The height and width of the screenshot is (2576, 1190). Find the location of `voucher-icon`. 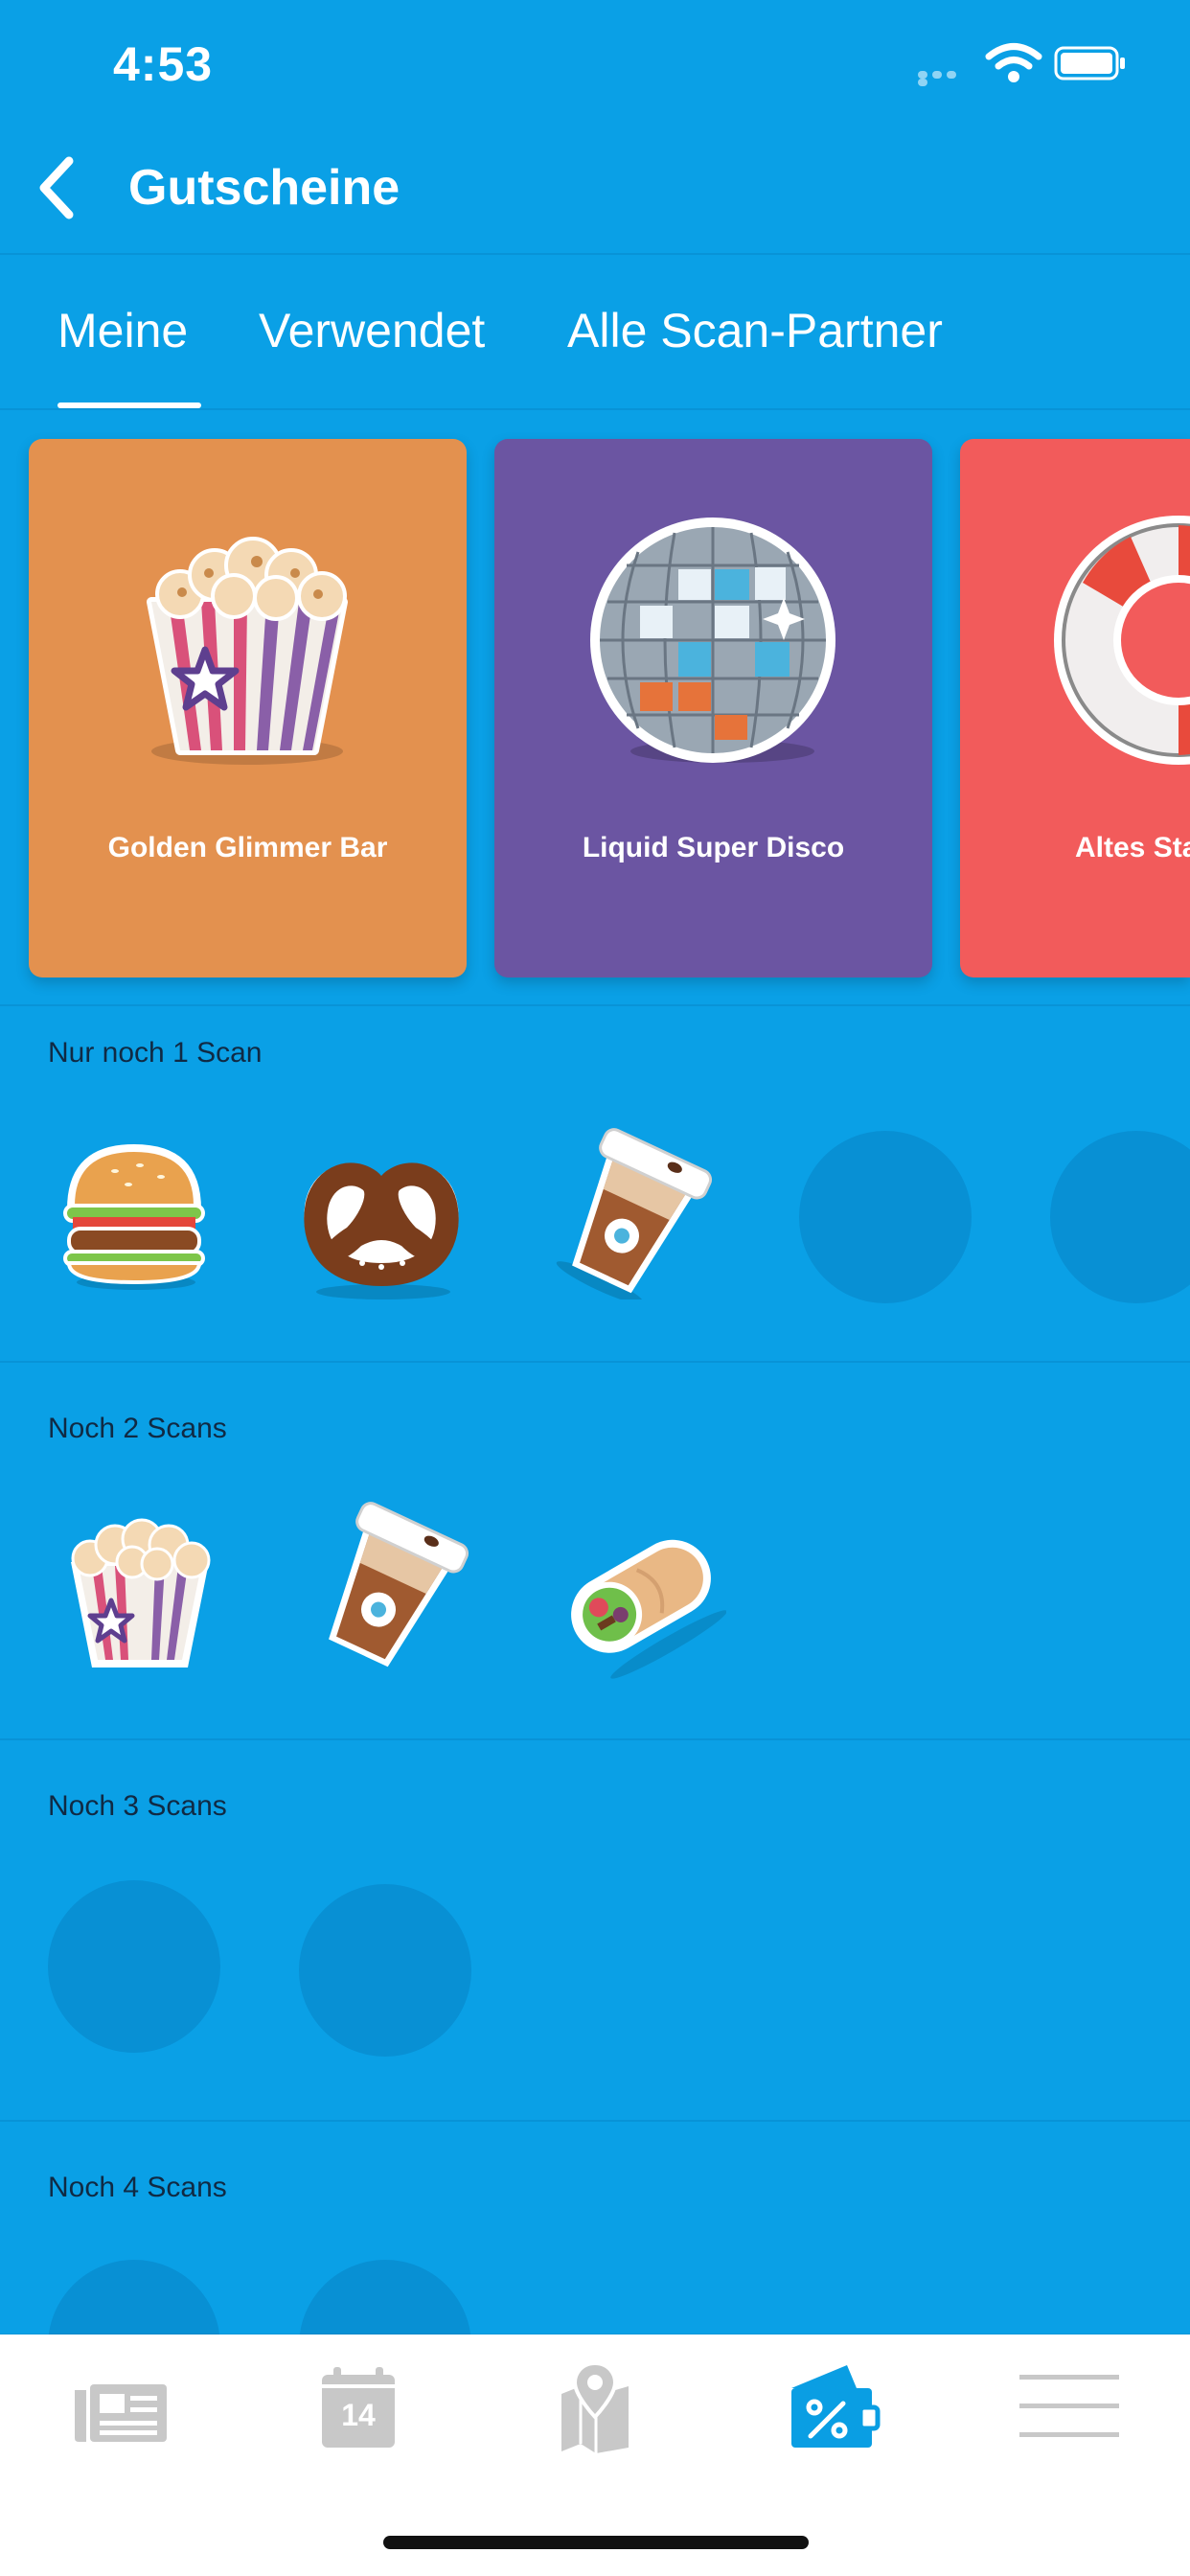

voucher-icon is located at coordinates (831, 2407).